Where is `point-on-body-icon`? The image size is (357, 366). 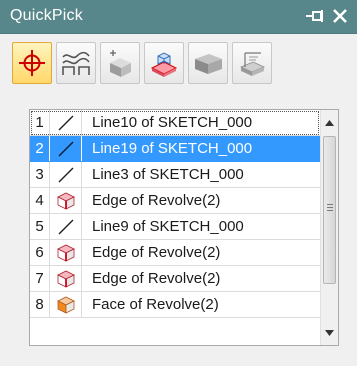
point-on-body-icon is located at coordinates (120, 63).